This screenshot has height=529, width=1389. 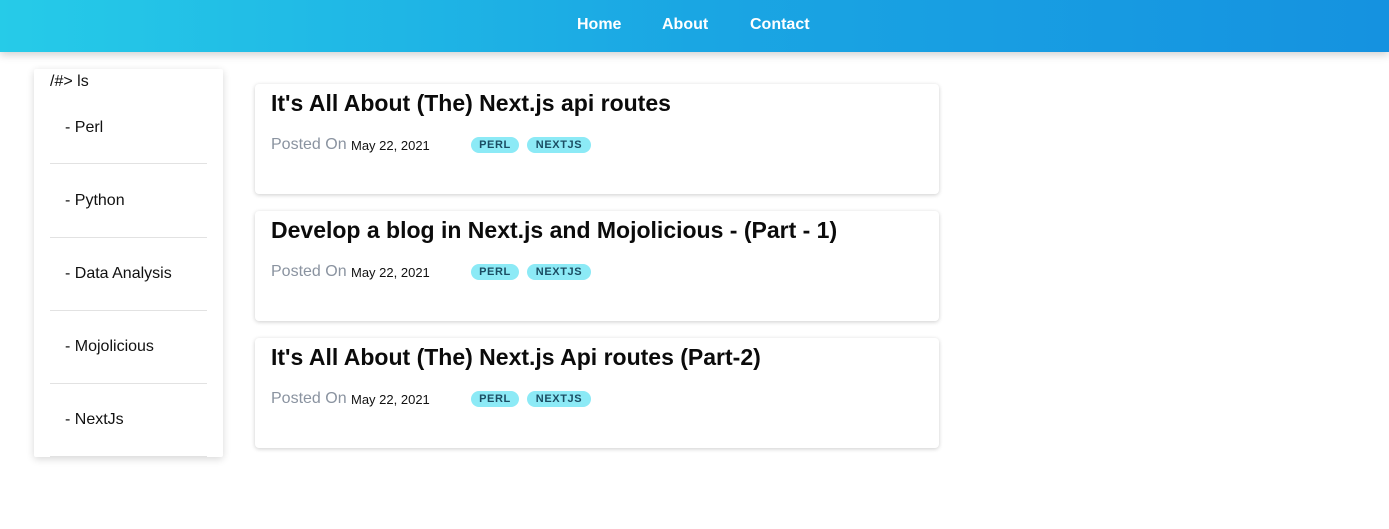 I want to click on sidebar-item-label: - Perl, so click(x=84, y=127).